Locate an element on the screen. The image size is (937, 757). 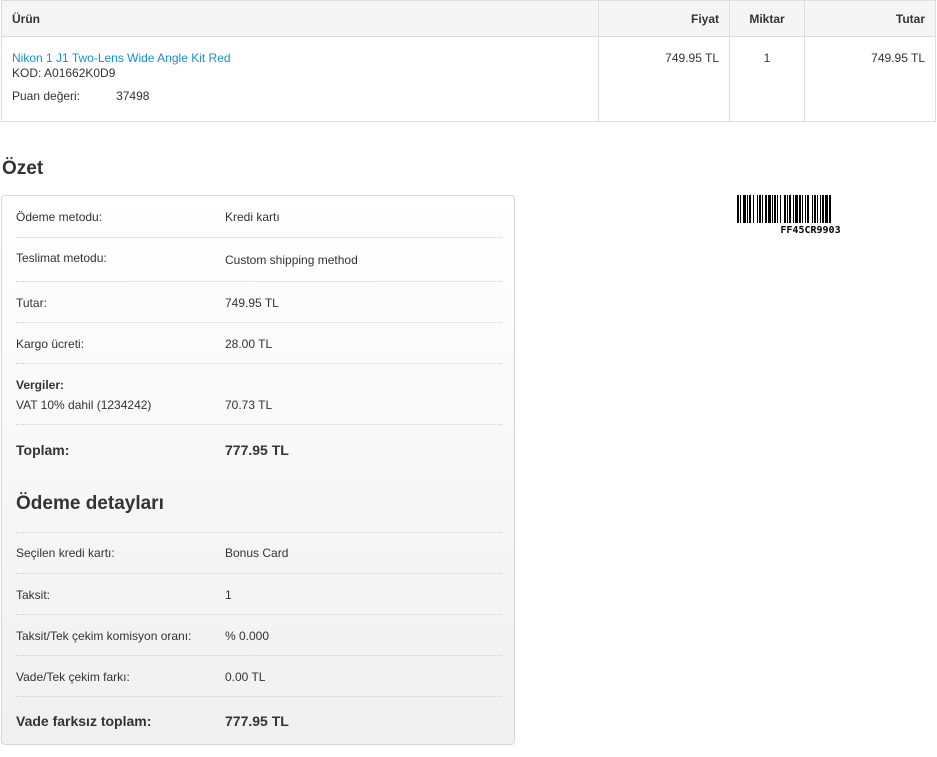
header-product: Ürün is located at coordinates (300, 18).